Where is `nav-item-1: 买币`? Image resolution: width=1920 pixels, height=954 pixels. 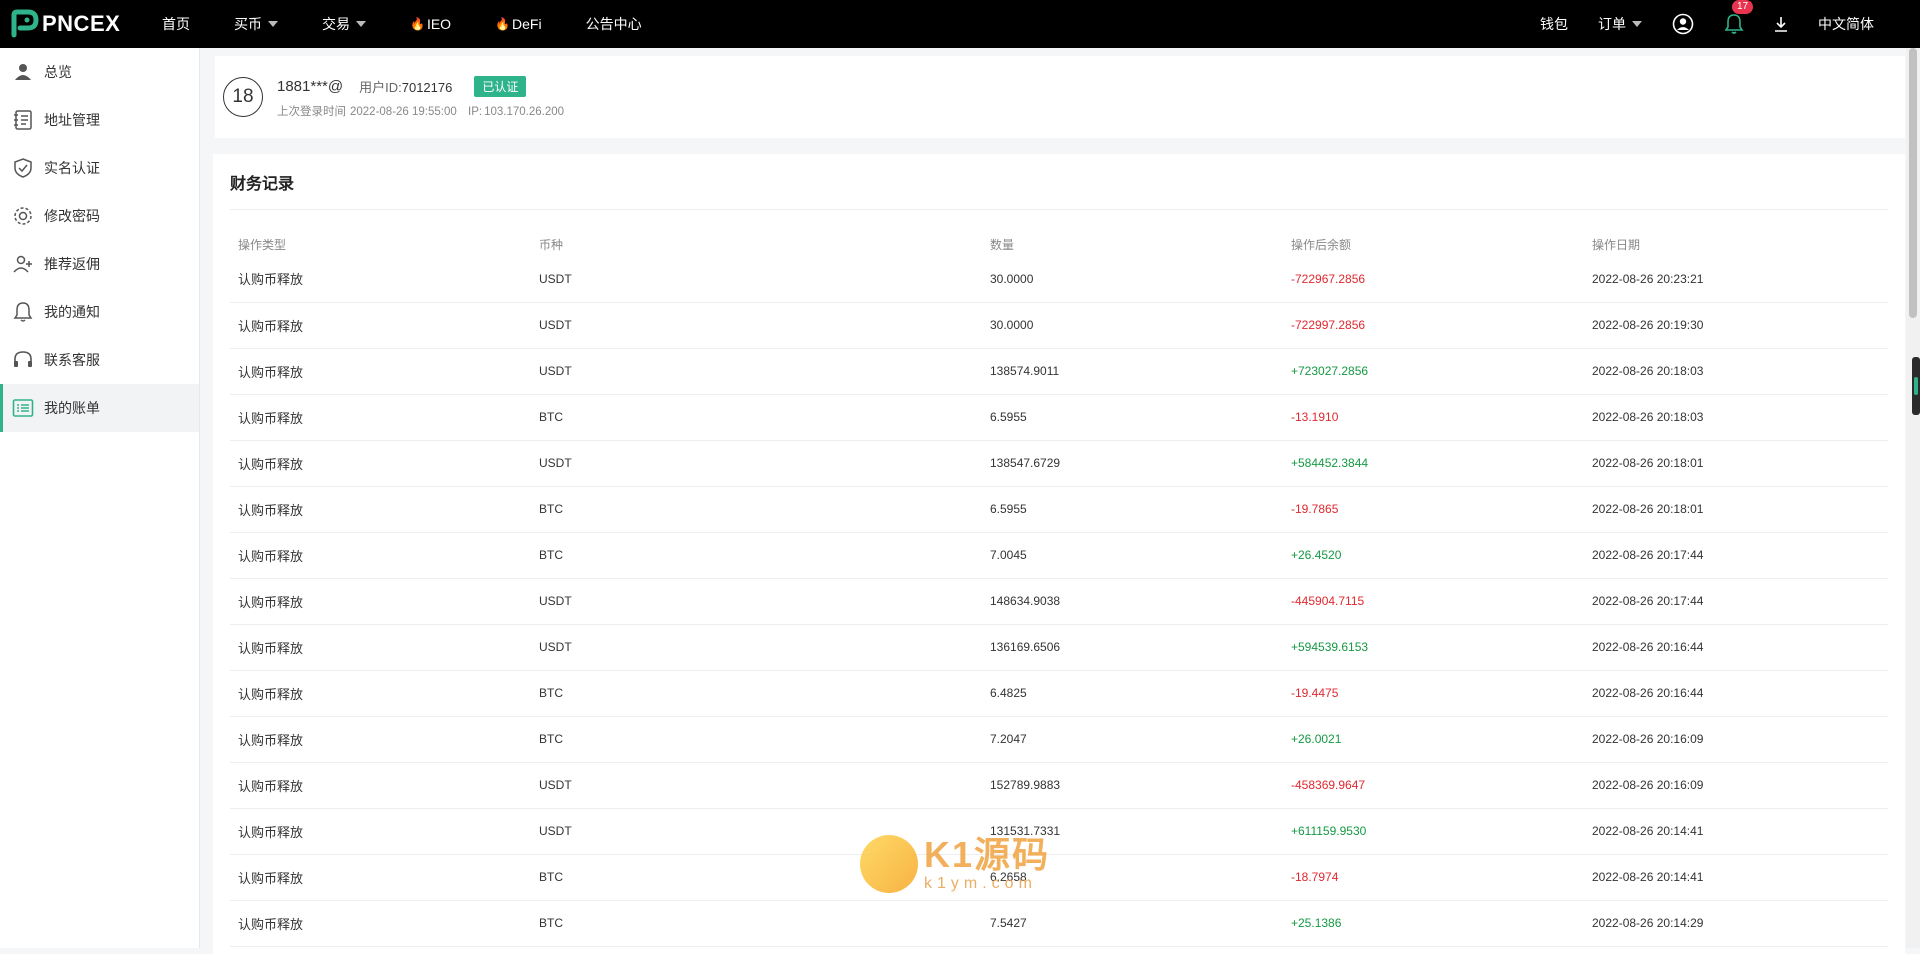 nav-item-1: 买币 is located at coordinates (256, 24).